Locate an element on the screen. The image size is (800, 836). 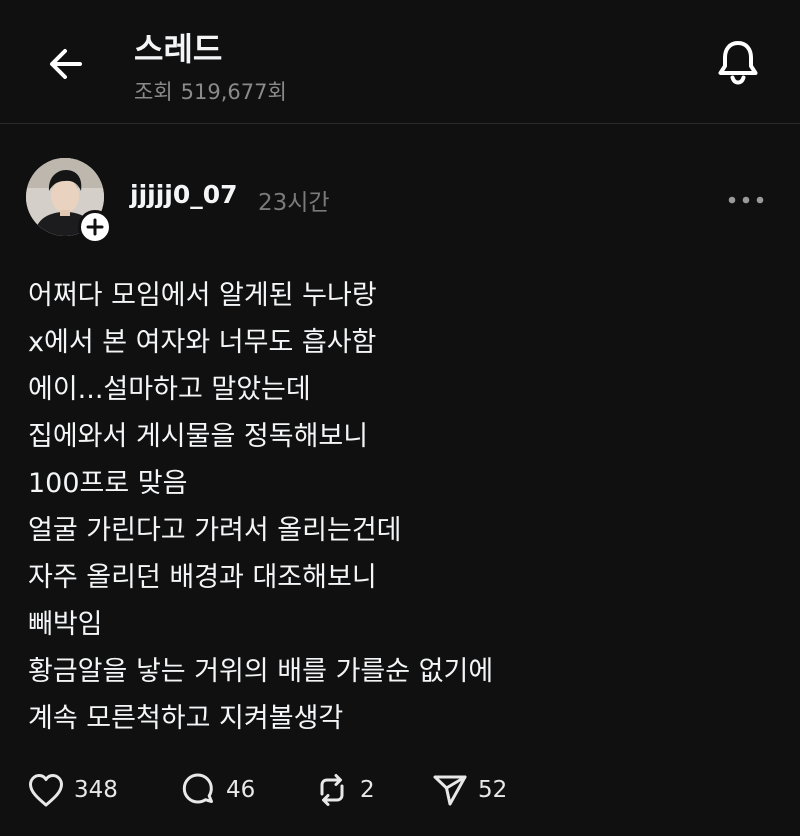
back-button is located at coordinates (66, 64).